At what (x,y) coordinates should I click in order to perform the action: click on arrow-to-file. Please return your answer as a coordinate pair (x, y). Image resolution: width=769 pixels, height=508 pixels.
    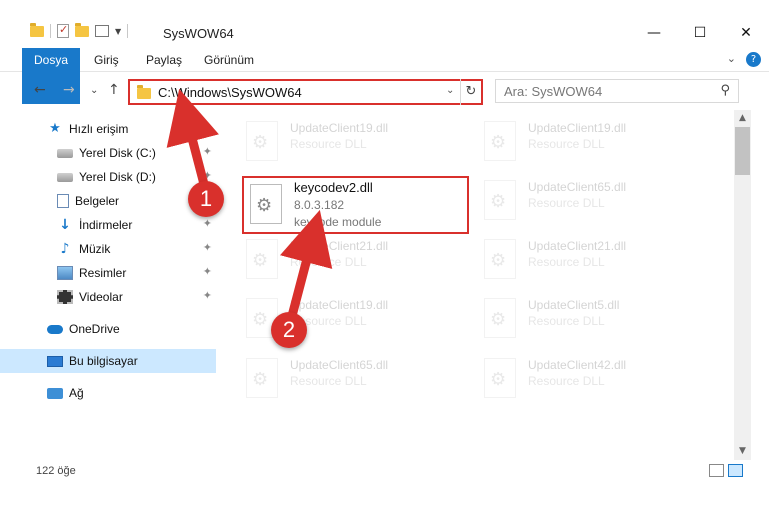
    Looking at the image, I should click on (306, 263).